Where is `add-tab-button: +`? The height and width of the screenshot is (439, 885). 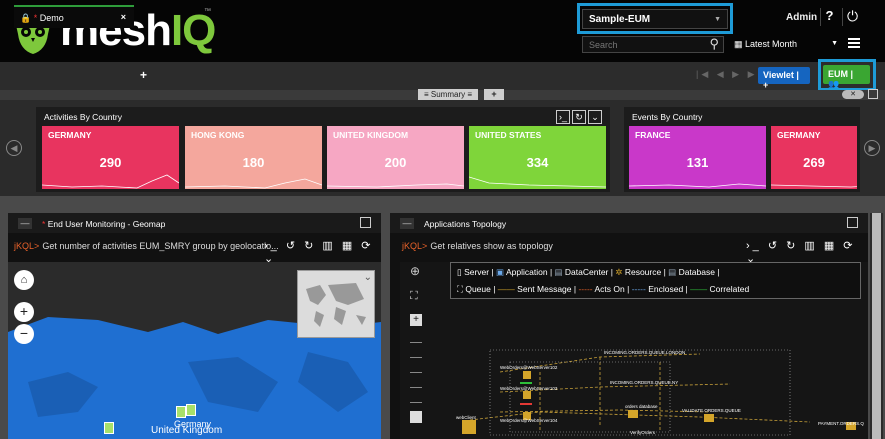 add-tab-button: + is located at coordinates (143, 75).